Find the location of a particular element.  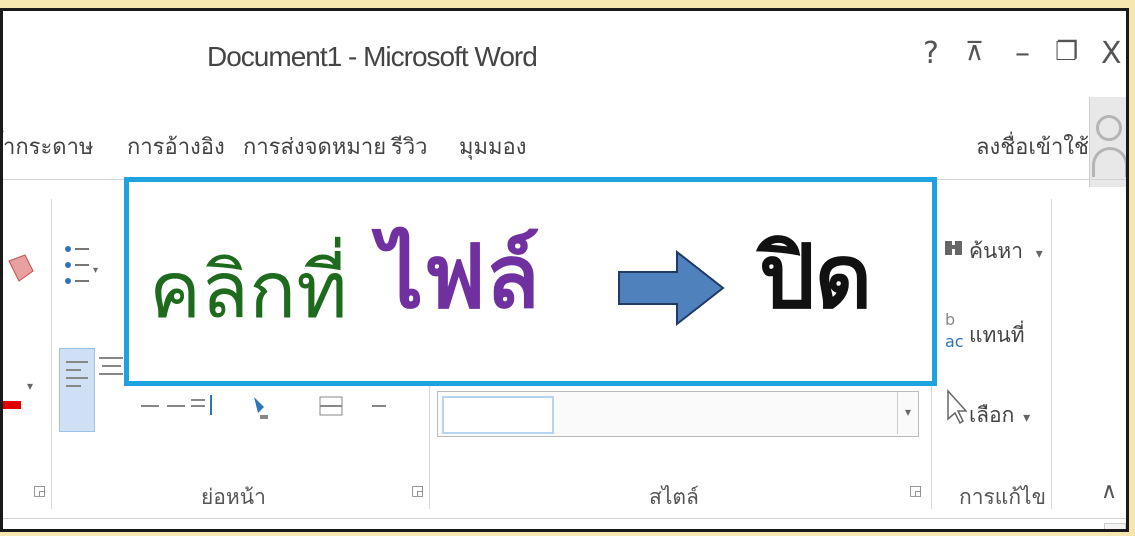

close-icon: X is located at coordinates (1111, 54).